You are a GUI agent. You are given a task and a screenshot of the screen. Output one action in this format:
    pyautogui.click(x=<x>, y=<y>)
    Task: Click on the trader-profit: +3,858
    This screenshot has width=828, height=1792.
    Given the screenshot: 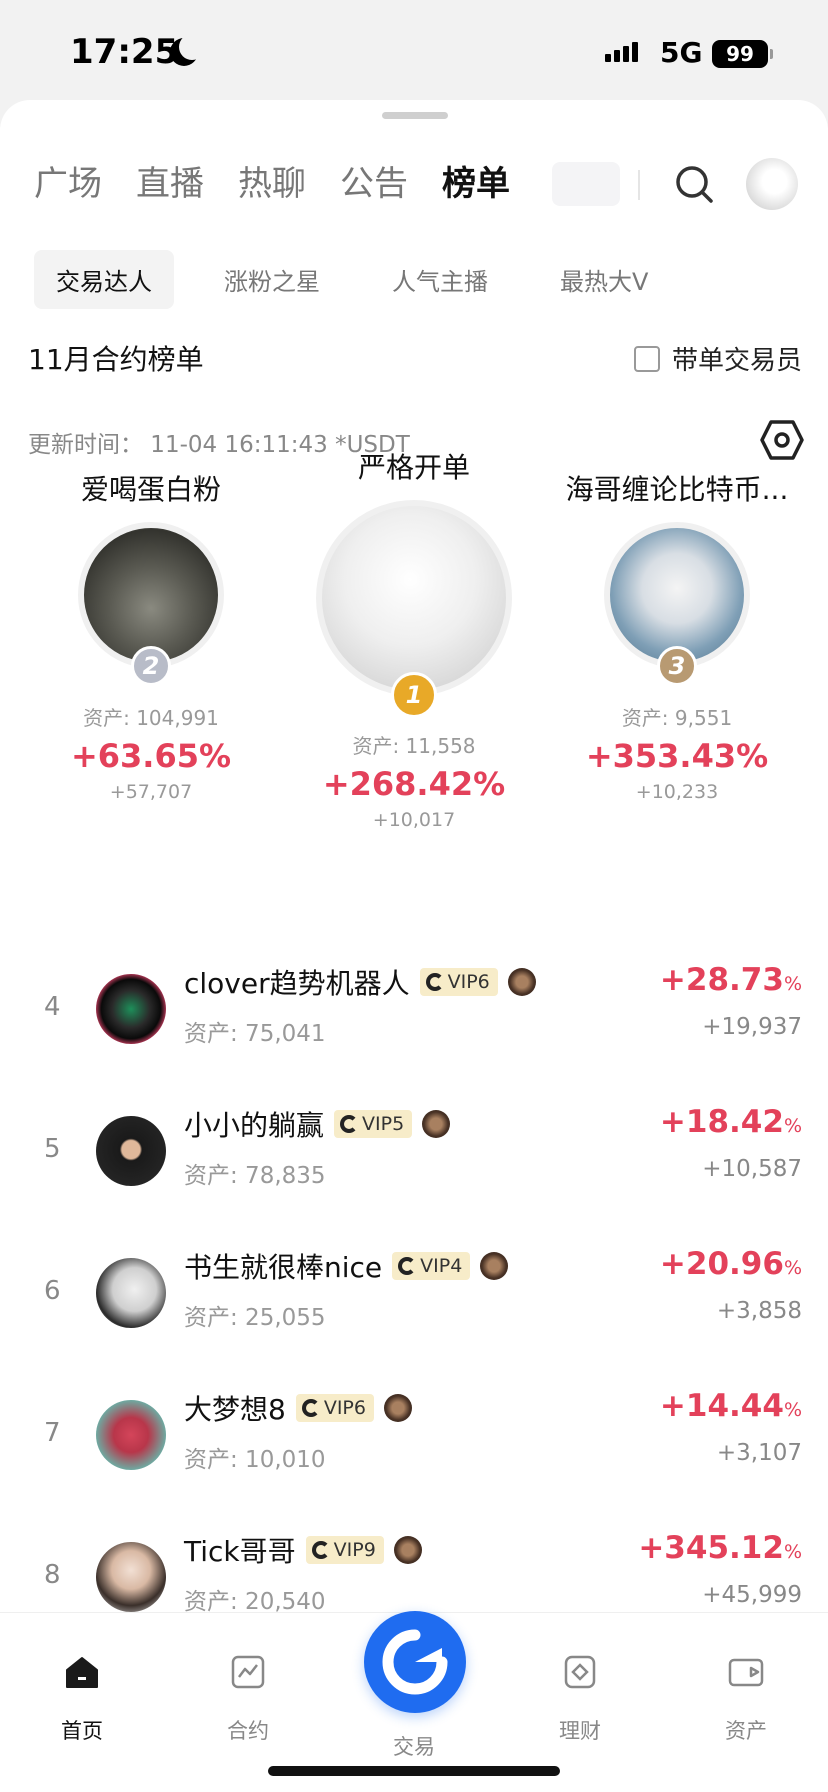 What is the action you would take?
    pyautogui.click(x=759, y=1311)
    